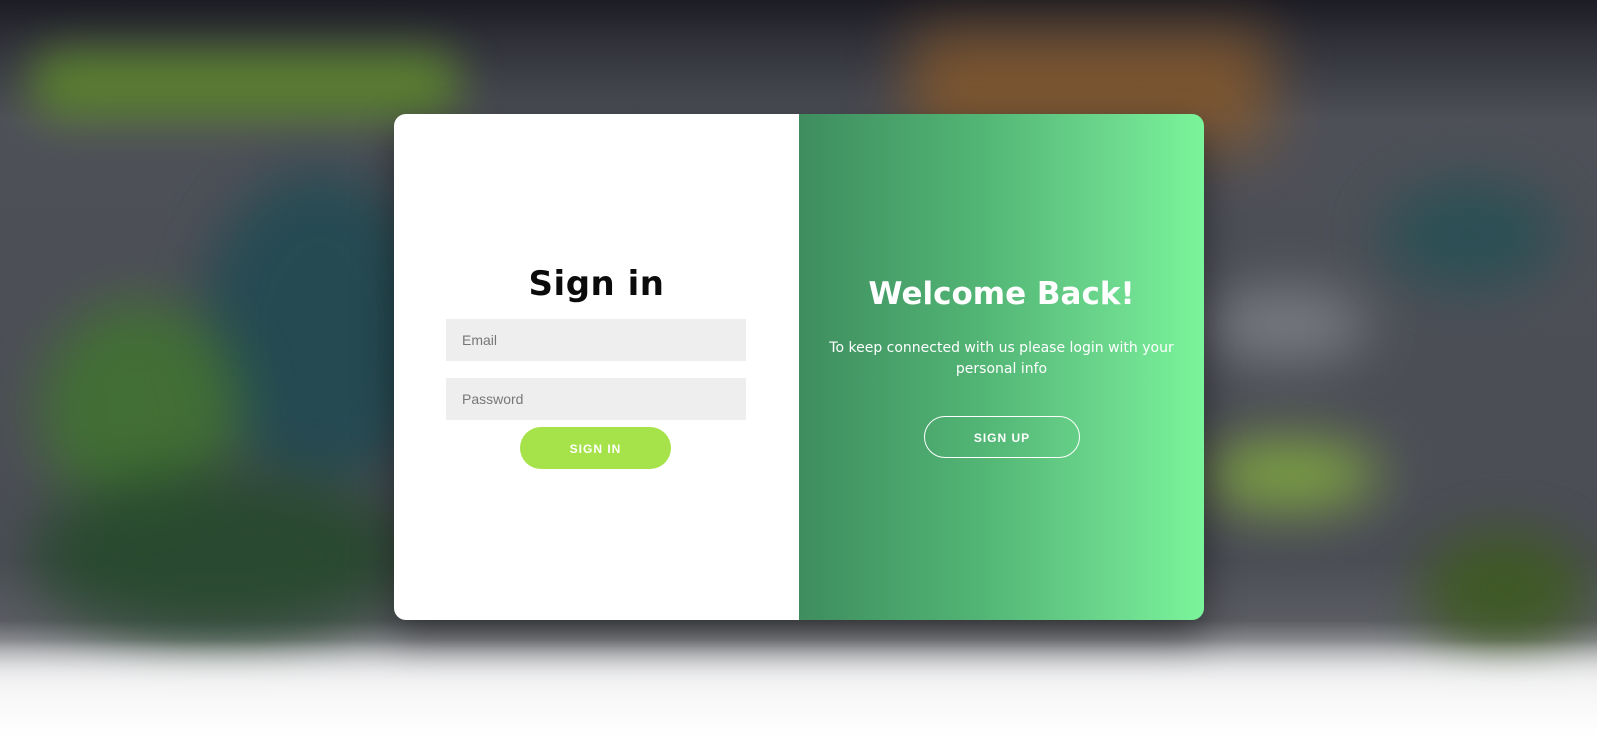  I want to click on bottom-fade, so click(798, 689).